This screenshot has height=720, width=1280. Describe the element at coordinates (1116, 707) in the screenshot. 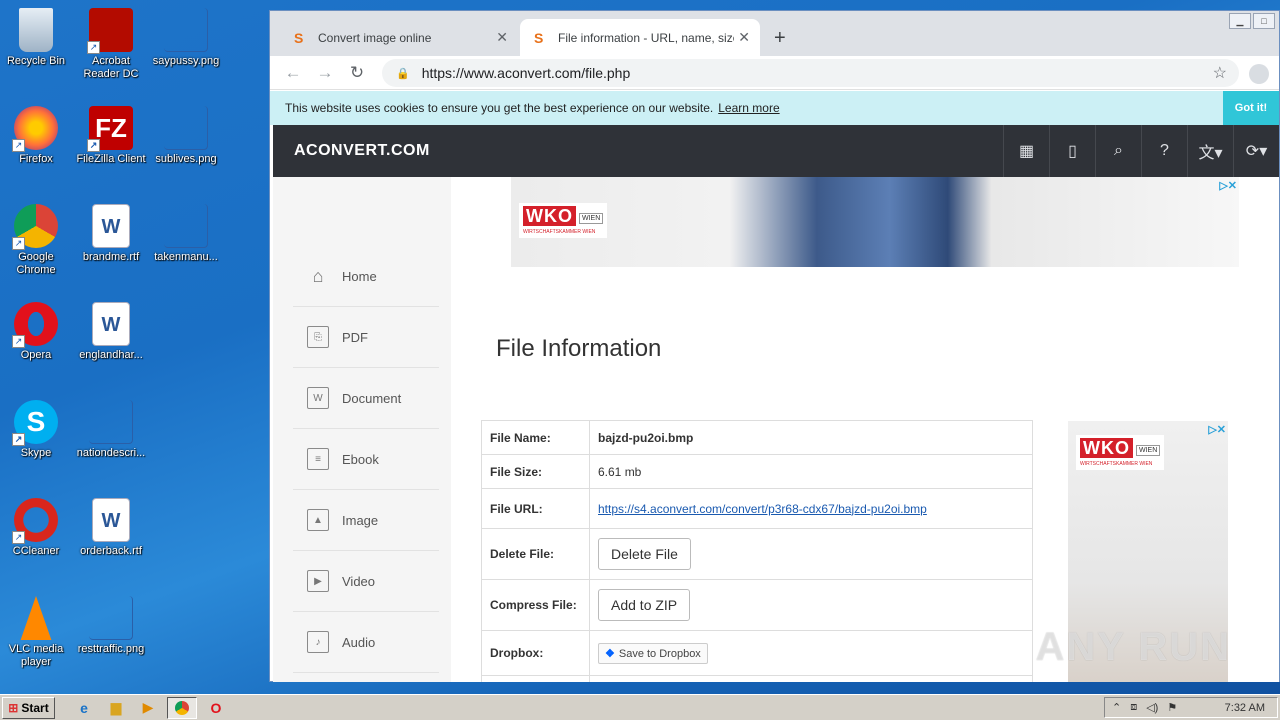

I see `tray-expand-icon: ⌃` at that location.